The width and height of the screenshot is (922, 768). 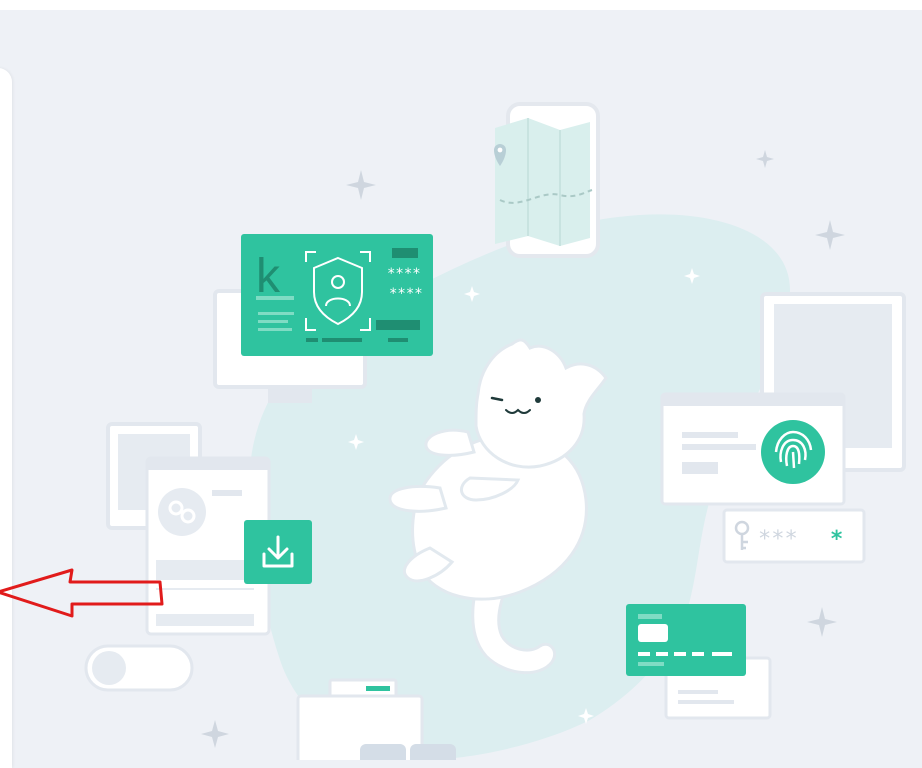 I want to click on fingerprint-card, so click(x=753, y=449).